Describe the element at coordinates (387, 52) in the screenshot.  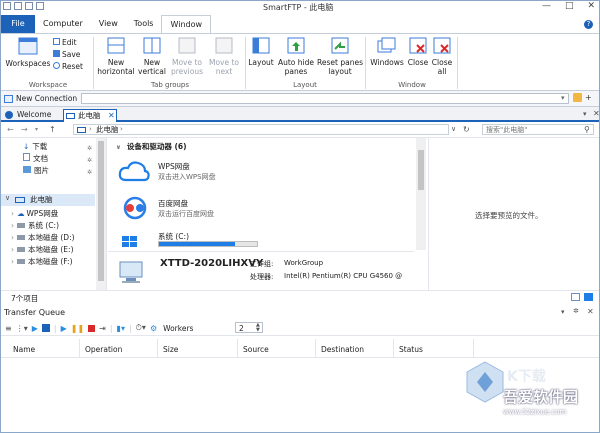
I see `windows-button: Windows` at that location.